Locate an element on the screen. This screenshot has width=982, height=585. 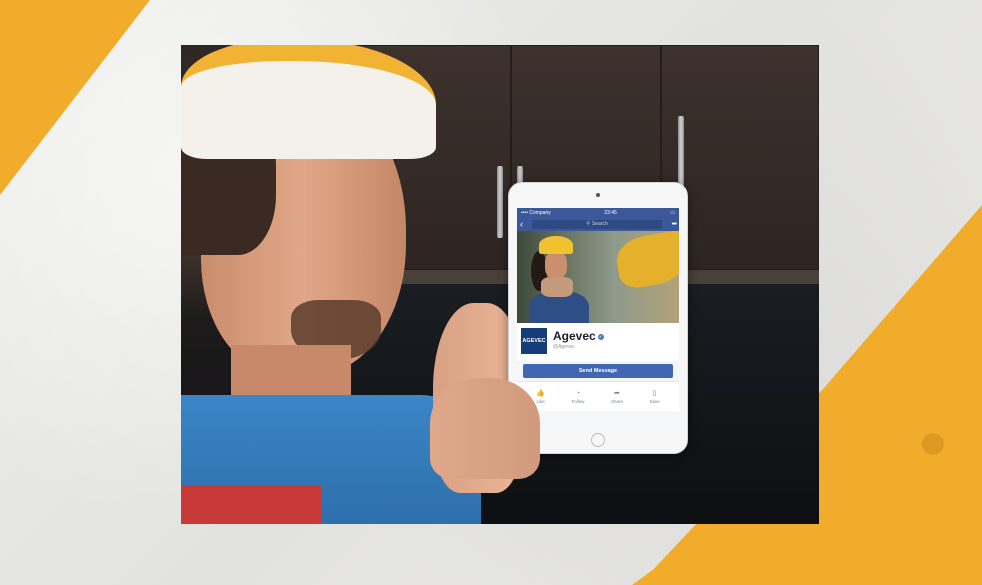
bookmark-icon: ▯ is located at coordinates (654, 393).